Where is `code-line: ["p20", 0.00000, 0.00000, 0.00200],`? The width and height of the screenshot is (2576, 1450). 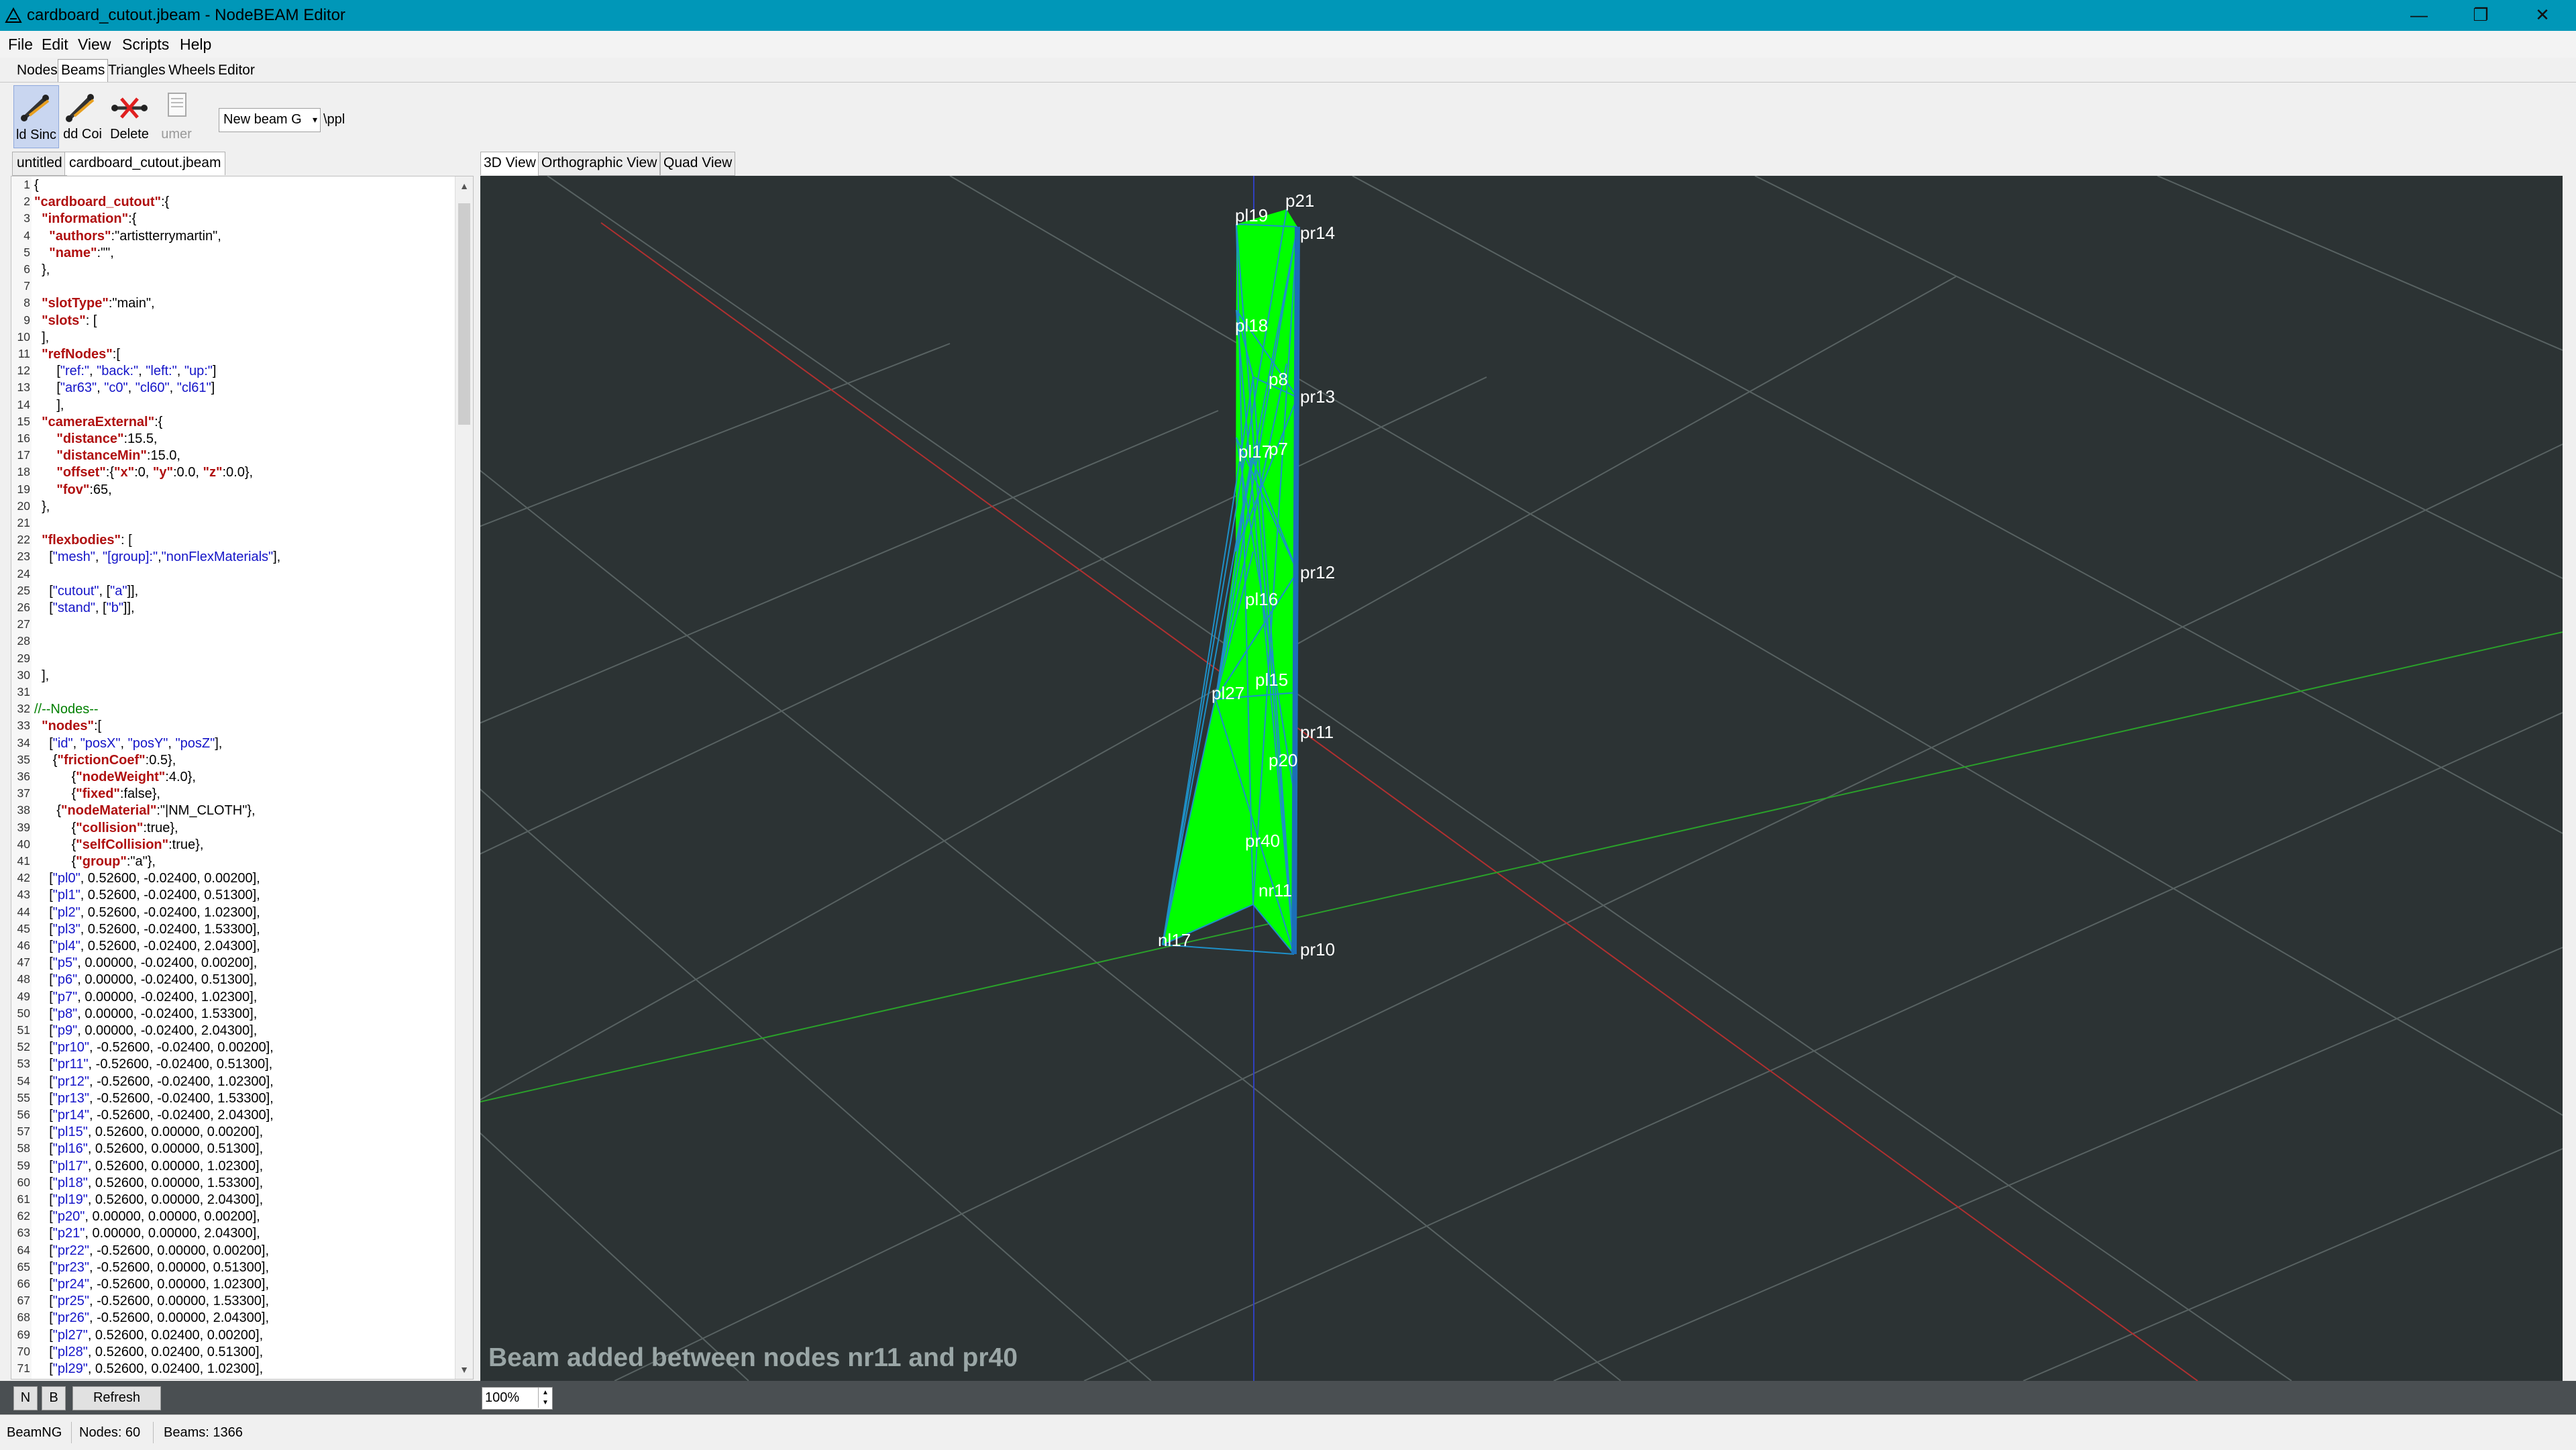 code-line: ["p20", 0.00000, 0.00000, 0.00200], is located at coordinates (147, 1217).